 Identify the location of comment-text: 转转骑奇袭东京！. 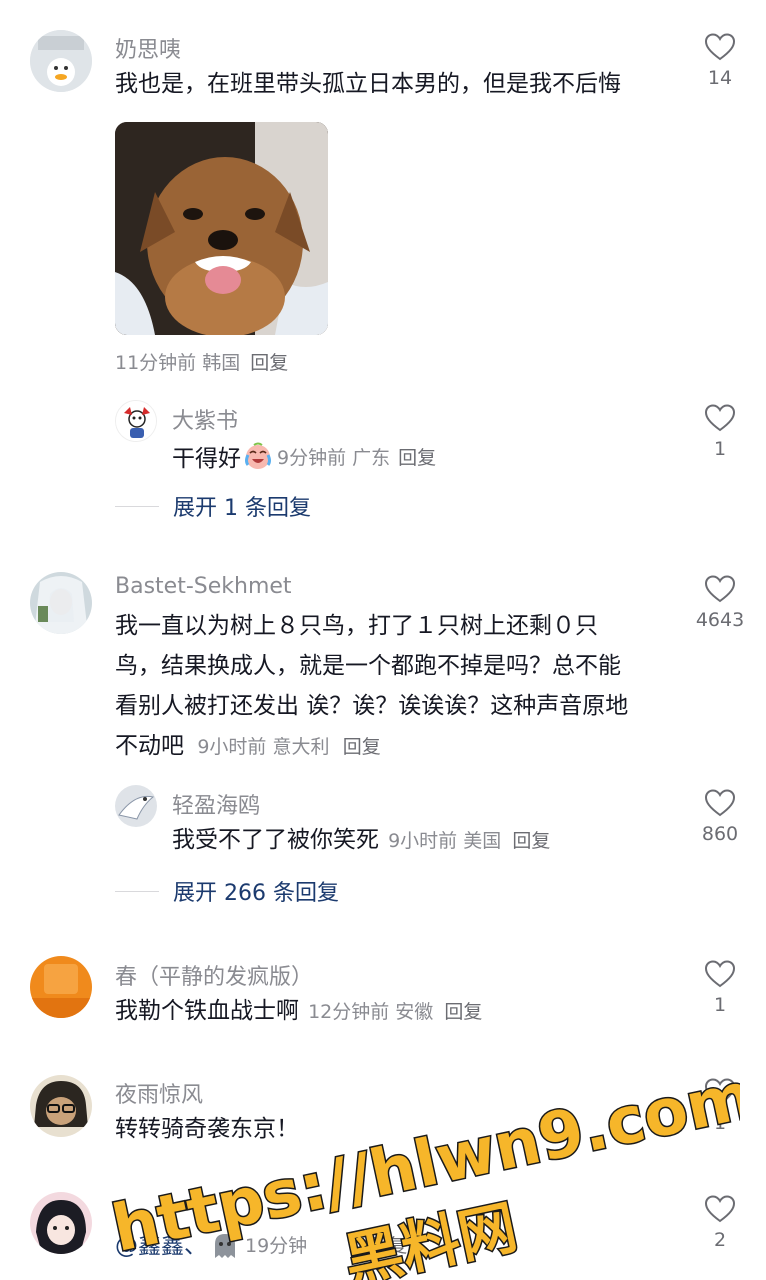
(207, 1129).